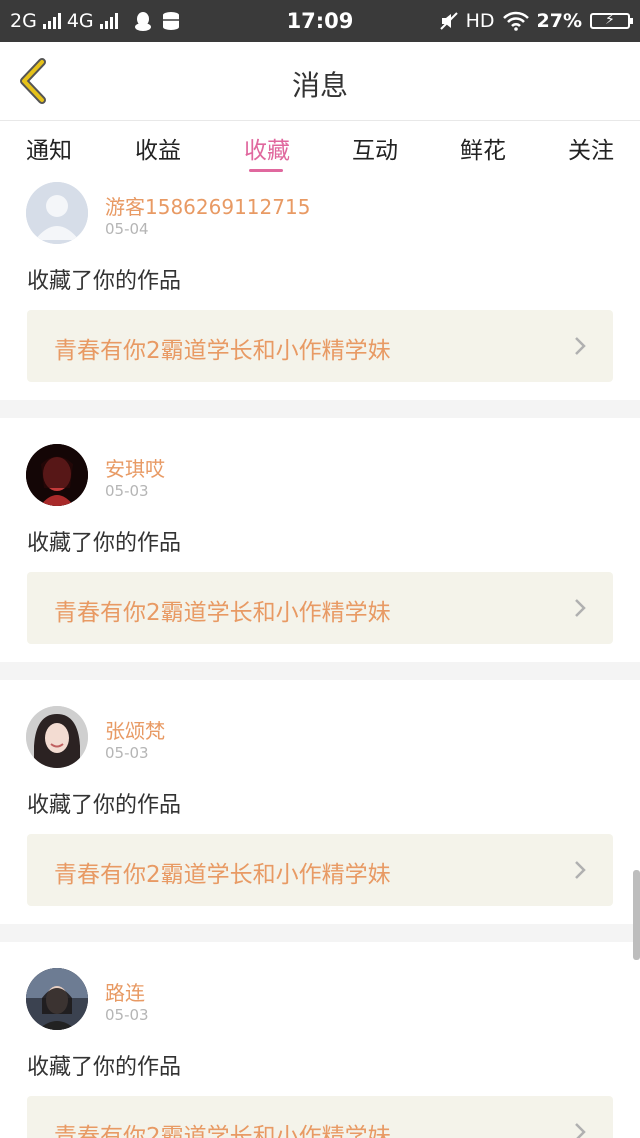 The width and height of the screenshot is (640, 1138). I want to click on status-right: HD 27% ⚡, so click(536, 21).